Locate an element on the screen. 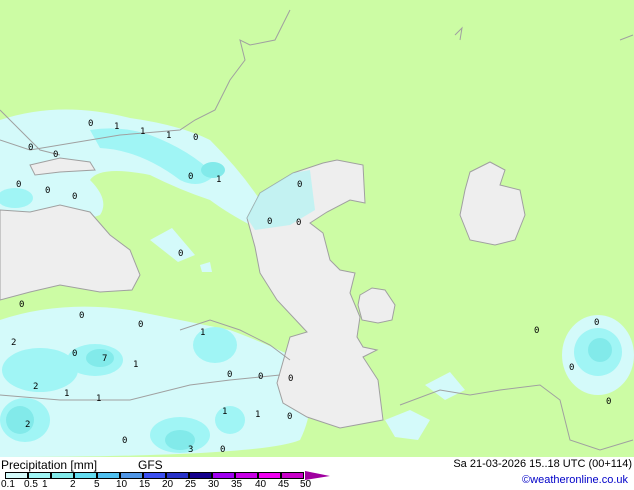  legend-tick: 0.1 is located at coordinates (8, 484).